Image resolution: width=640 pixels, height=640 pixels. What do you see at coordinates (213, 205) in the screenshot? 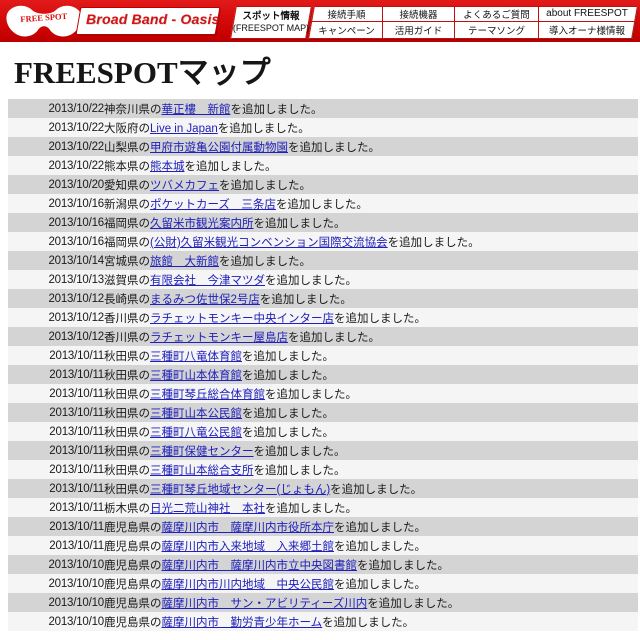
I see `spot-link: ポケットカーズ 三条店` at bounding box center [213, 205].